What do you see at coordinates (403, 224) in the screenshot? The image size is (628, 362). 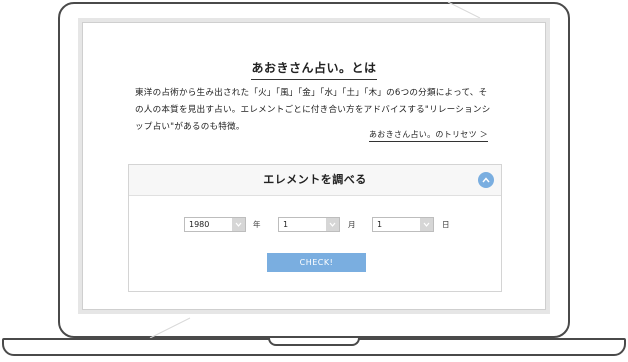 I see `day-select: 1` at bounding box center [403, 224].